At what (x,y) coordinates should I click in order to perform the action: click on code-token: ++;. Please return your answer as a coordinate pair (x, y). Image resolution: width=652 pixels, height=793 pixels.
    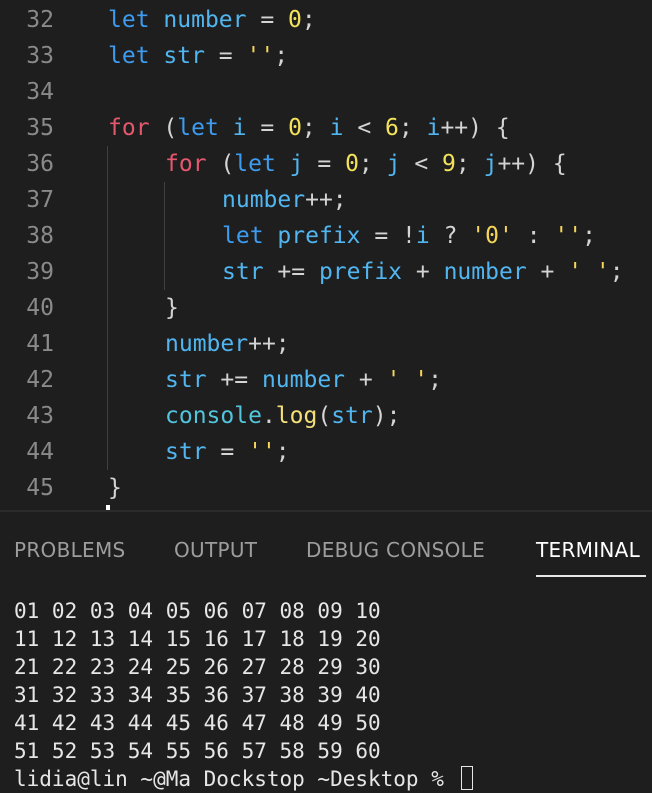
    Looking at the image, I should click on (326, 200).